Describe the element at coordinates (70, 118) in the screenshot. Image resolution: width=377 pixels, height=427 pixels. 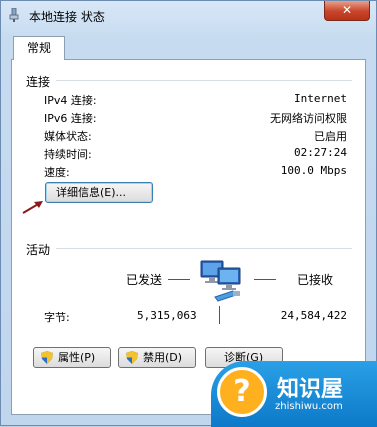
I see `ipv6-label: IPv6 连接:` at that location.